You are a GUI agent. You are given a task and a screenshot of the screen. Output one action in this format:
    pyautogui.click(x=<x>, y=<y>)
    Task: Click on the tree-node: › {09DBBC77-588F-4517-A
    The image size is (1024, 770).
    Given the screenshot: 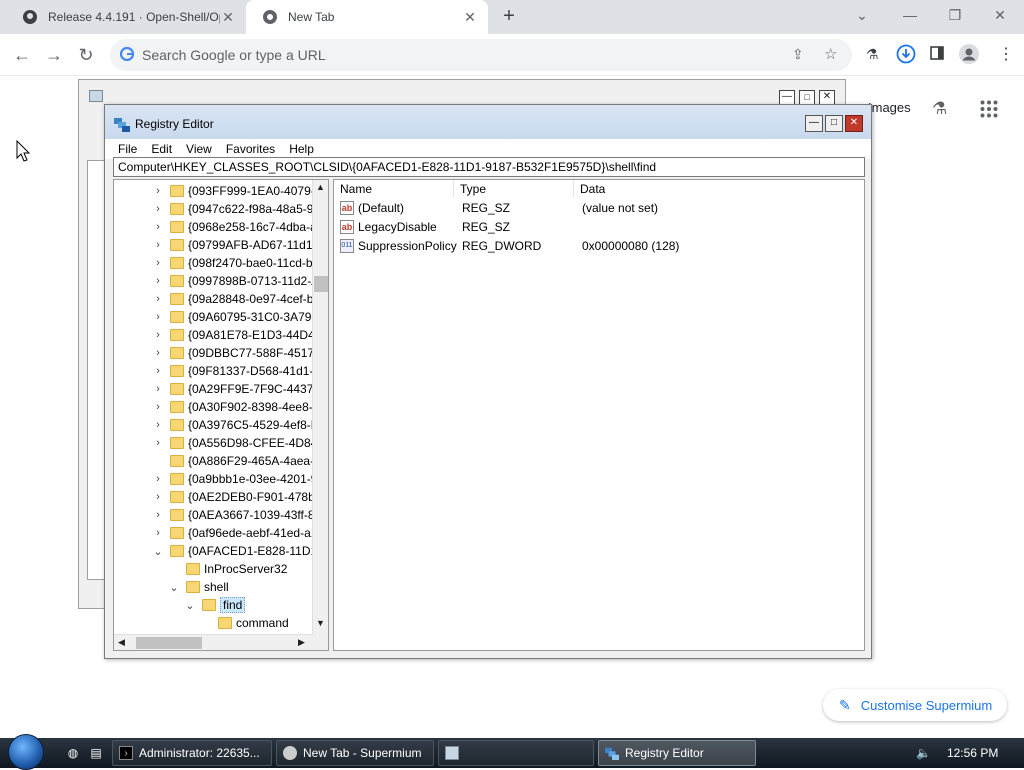 What is the action you would take?
    pyautogui.click(x=239, y=353)
    